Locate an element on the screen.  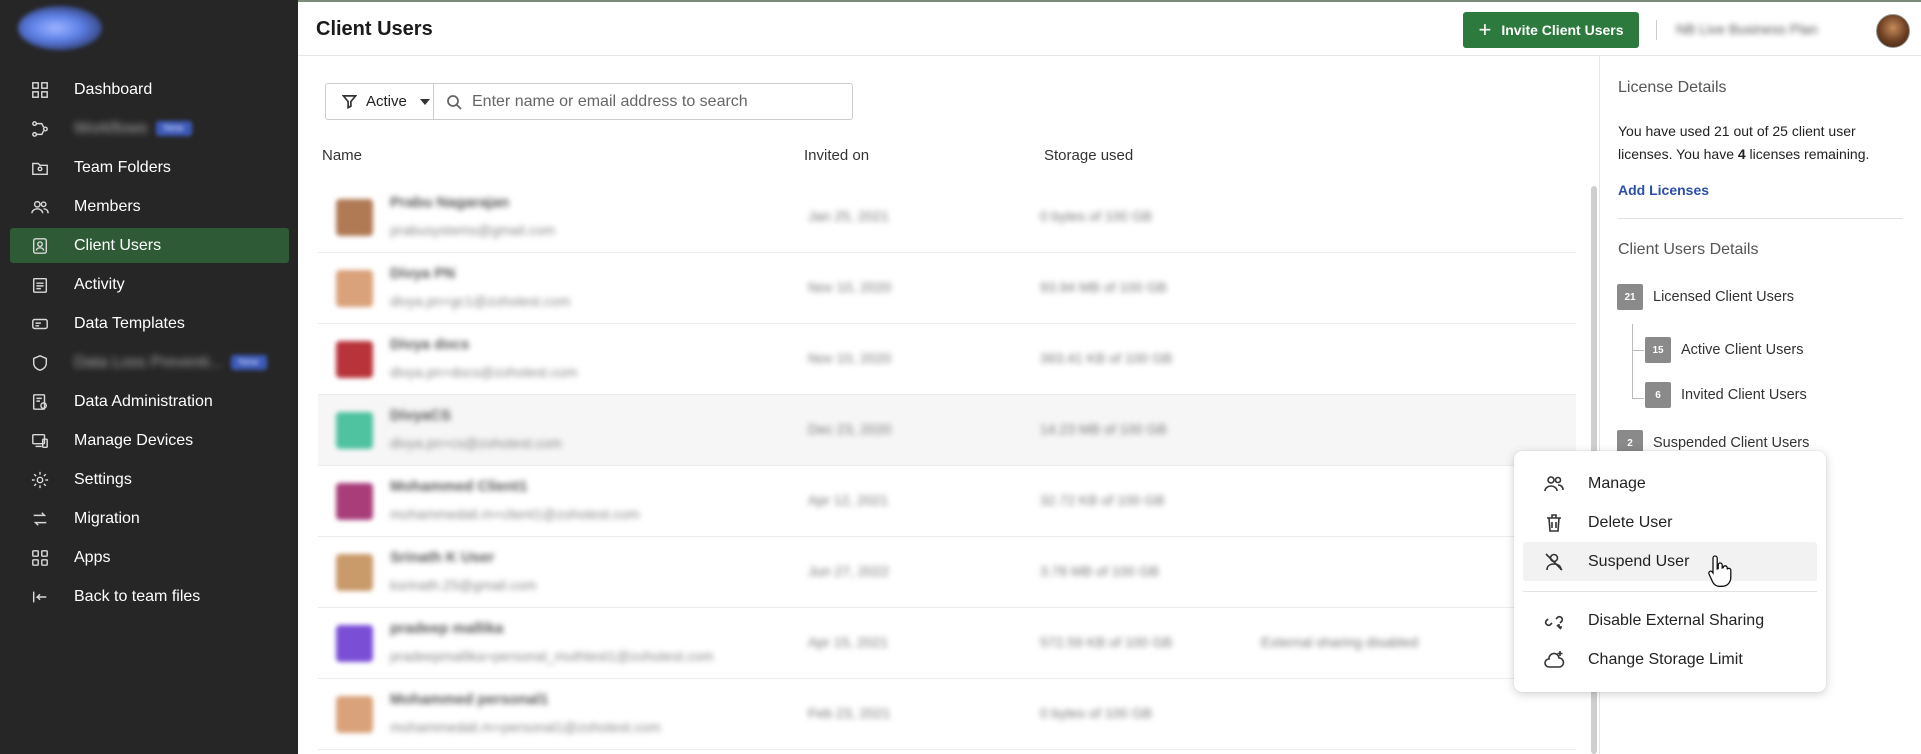
add-licenses-link: Add Licenses is located at coordinates (1663, 190).